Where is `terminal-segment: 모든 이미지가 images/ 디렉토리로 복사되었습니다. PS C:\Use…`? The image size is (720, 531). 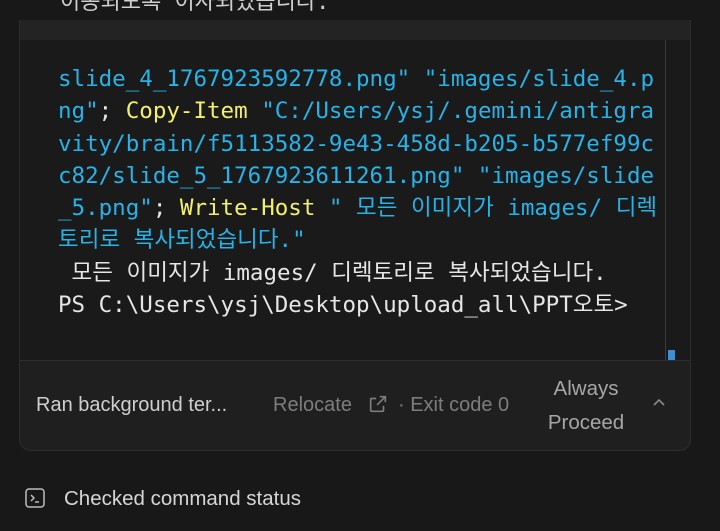 terminal-segment: 모든 이미지가 images/ 디렉토리로 복사되었습니다. PS C:\Use… is located at coordinates (343, 289).